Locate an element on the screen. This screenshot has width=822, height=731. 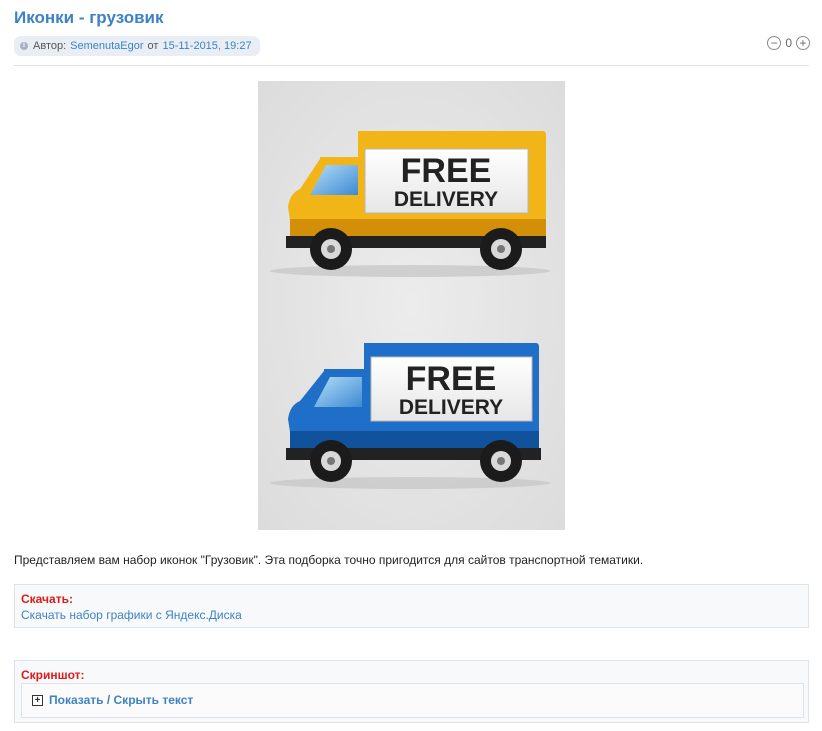
divider is located at coordinates (411, 65).